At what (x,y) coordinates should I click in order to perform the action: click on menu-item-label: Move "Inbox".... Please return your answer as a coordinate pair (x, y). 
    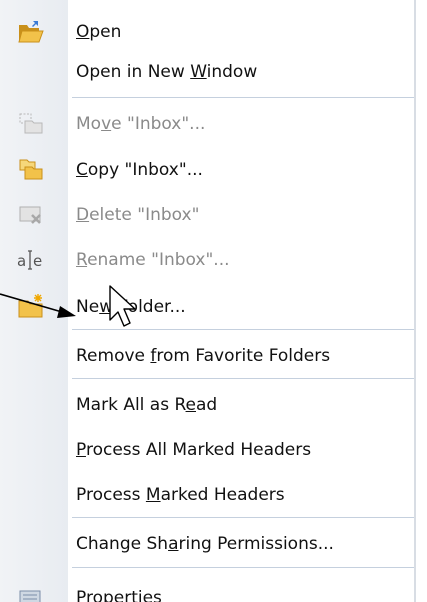
    Looking at the image, I should click on (141, 124).